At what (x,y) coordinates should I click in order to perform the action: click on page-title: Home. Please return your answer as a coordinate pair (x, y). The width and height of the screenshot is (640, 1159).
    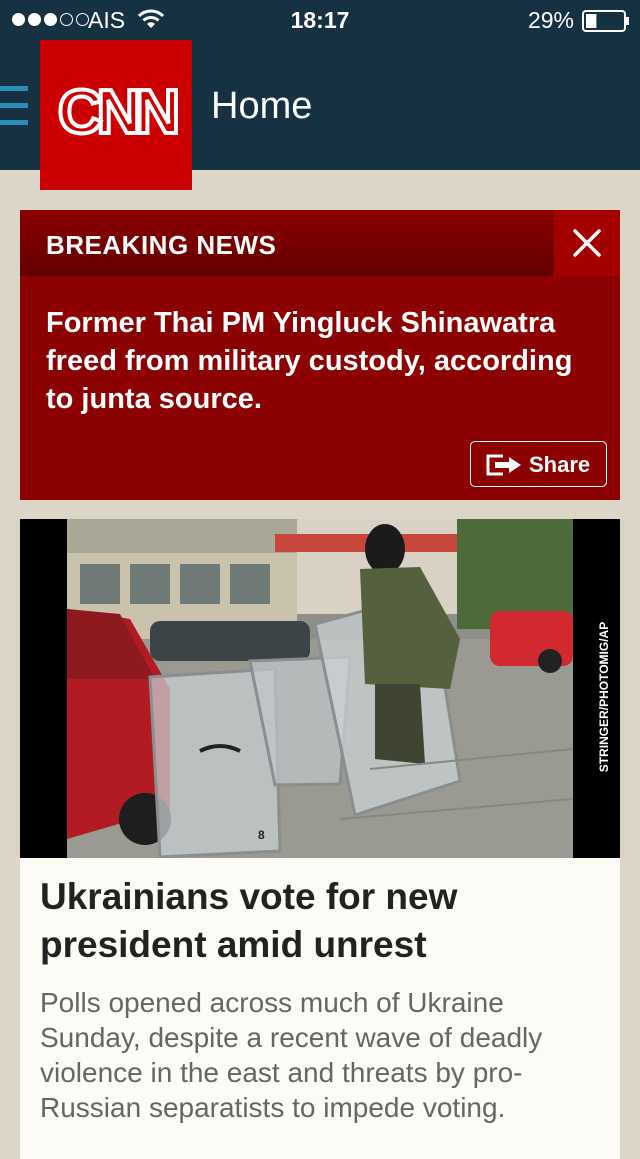
    Looking at the image, I should click on (262, 106).